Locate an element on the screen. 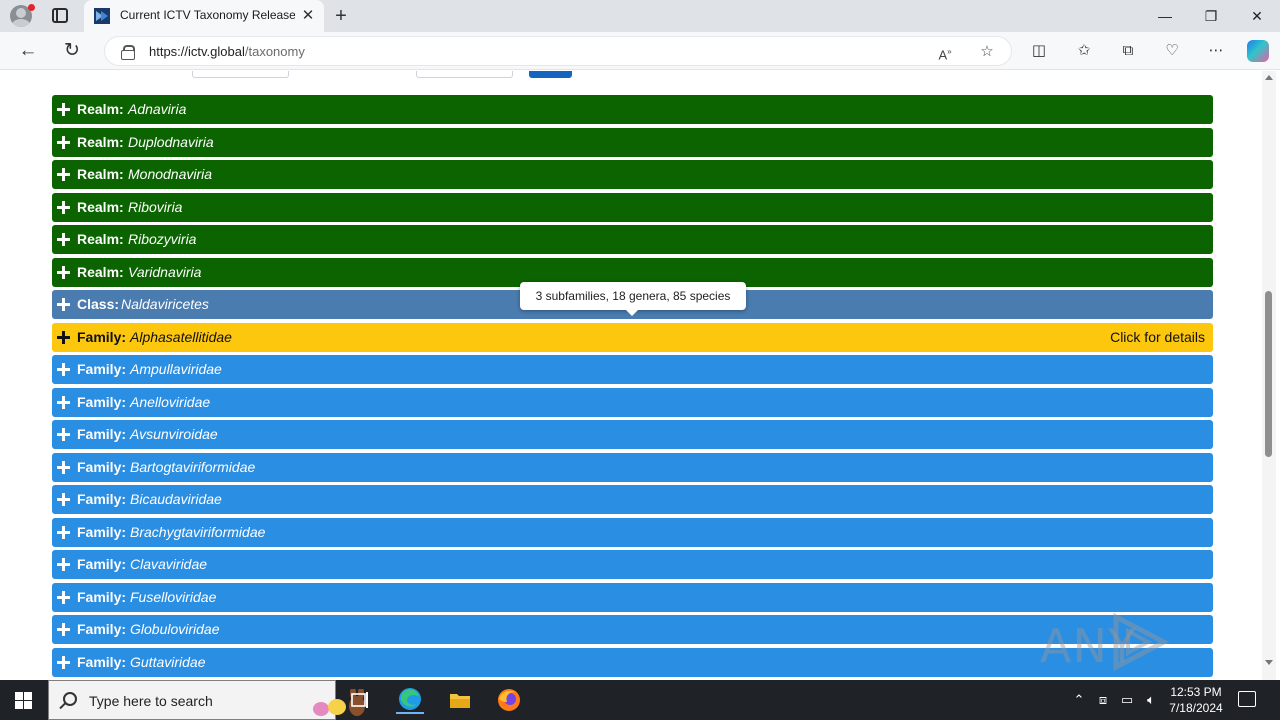 This screenshot has width=1280, height=720. taxon-name: Brachygtaviriformidae is located at coordinates (197, 532).